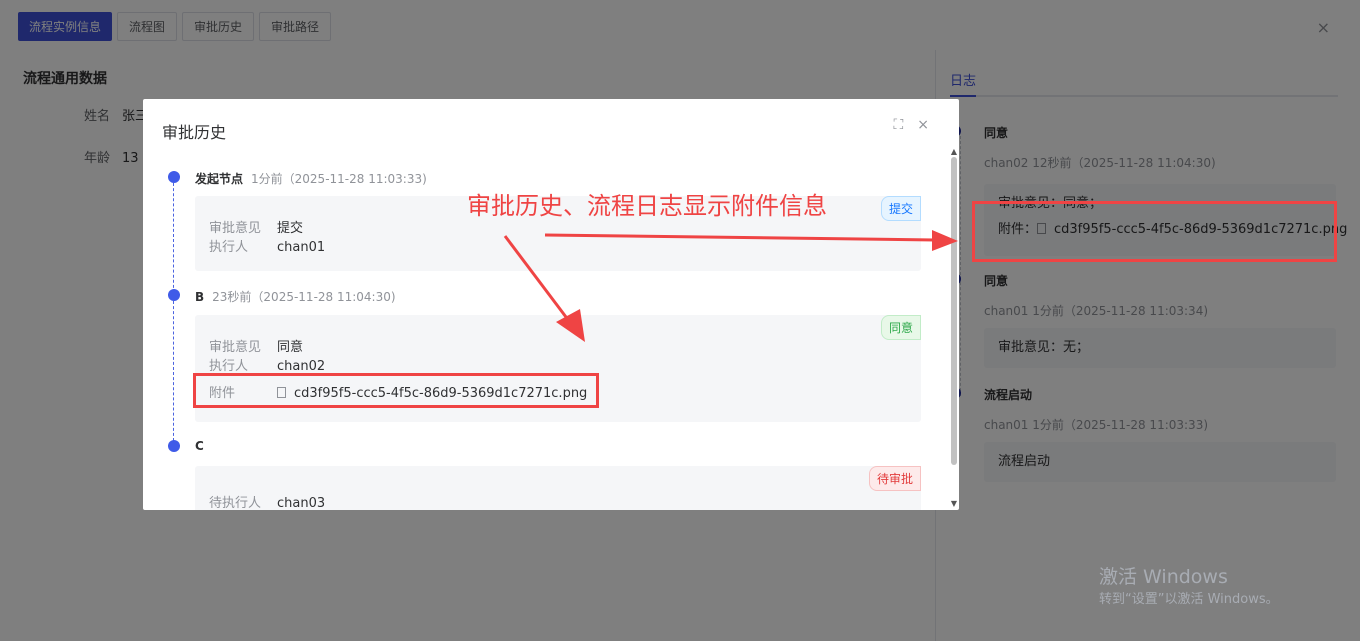  I want to click on node-header: C, so click(199, 446).